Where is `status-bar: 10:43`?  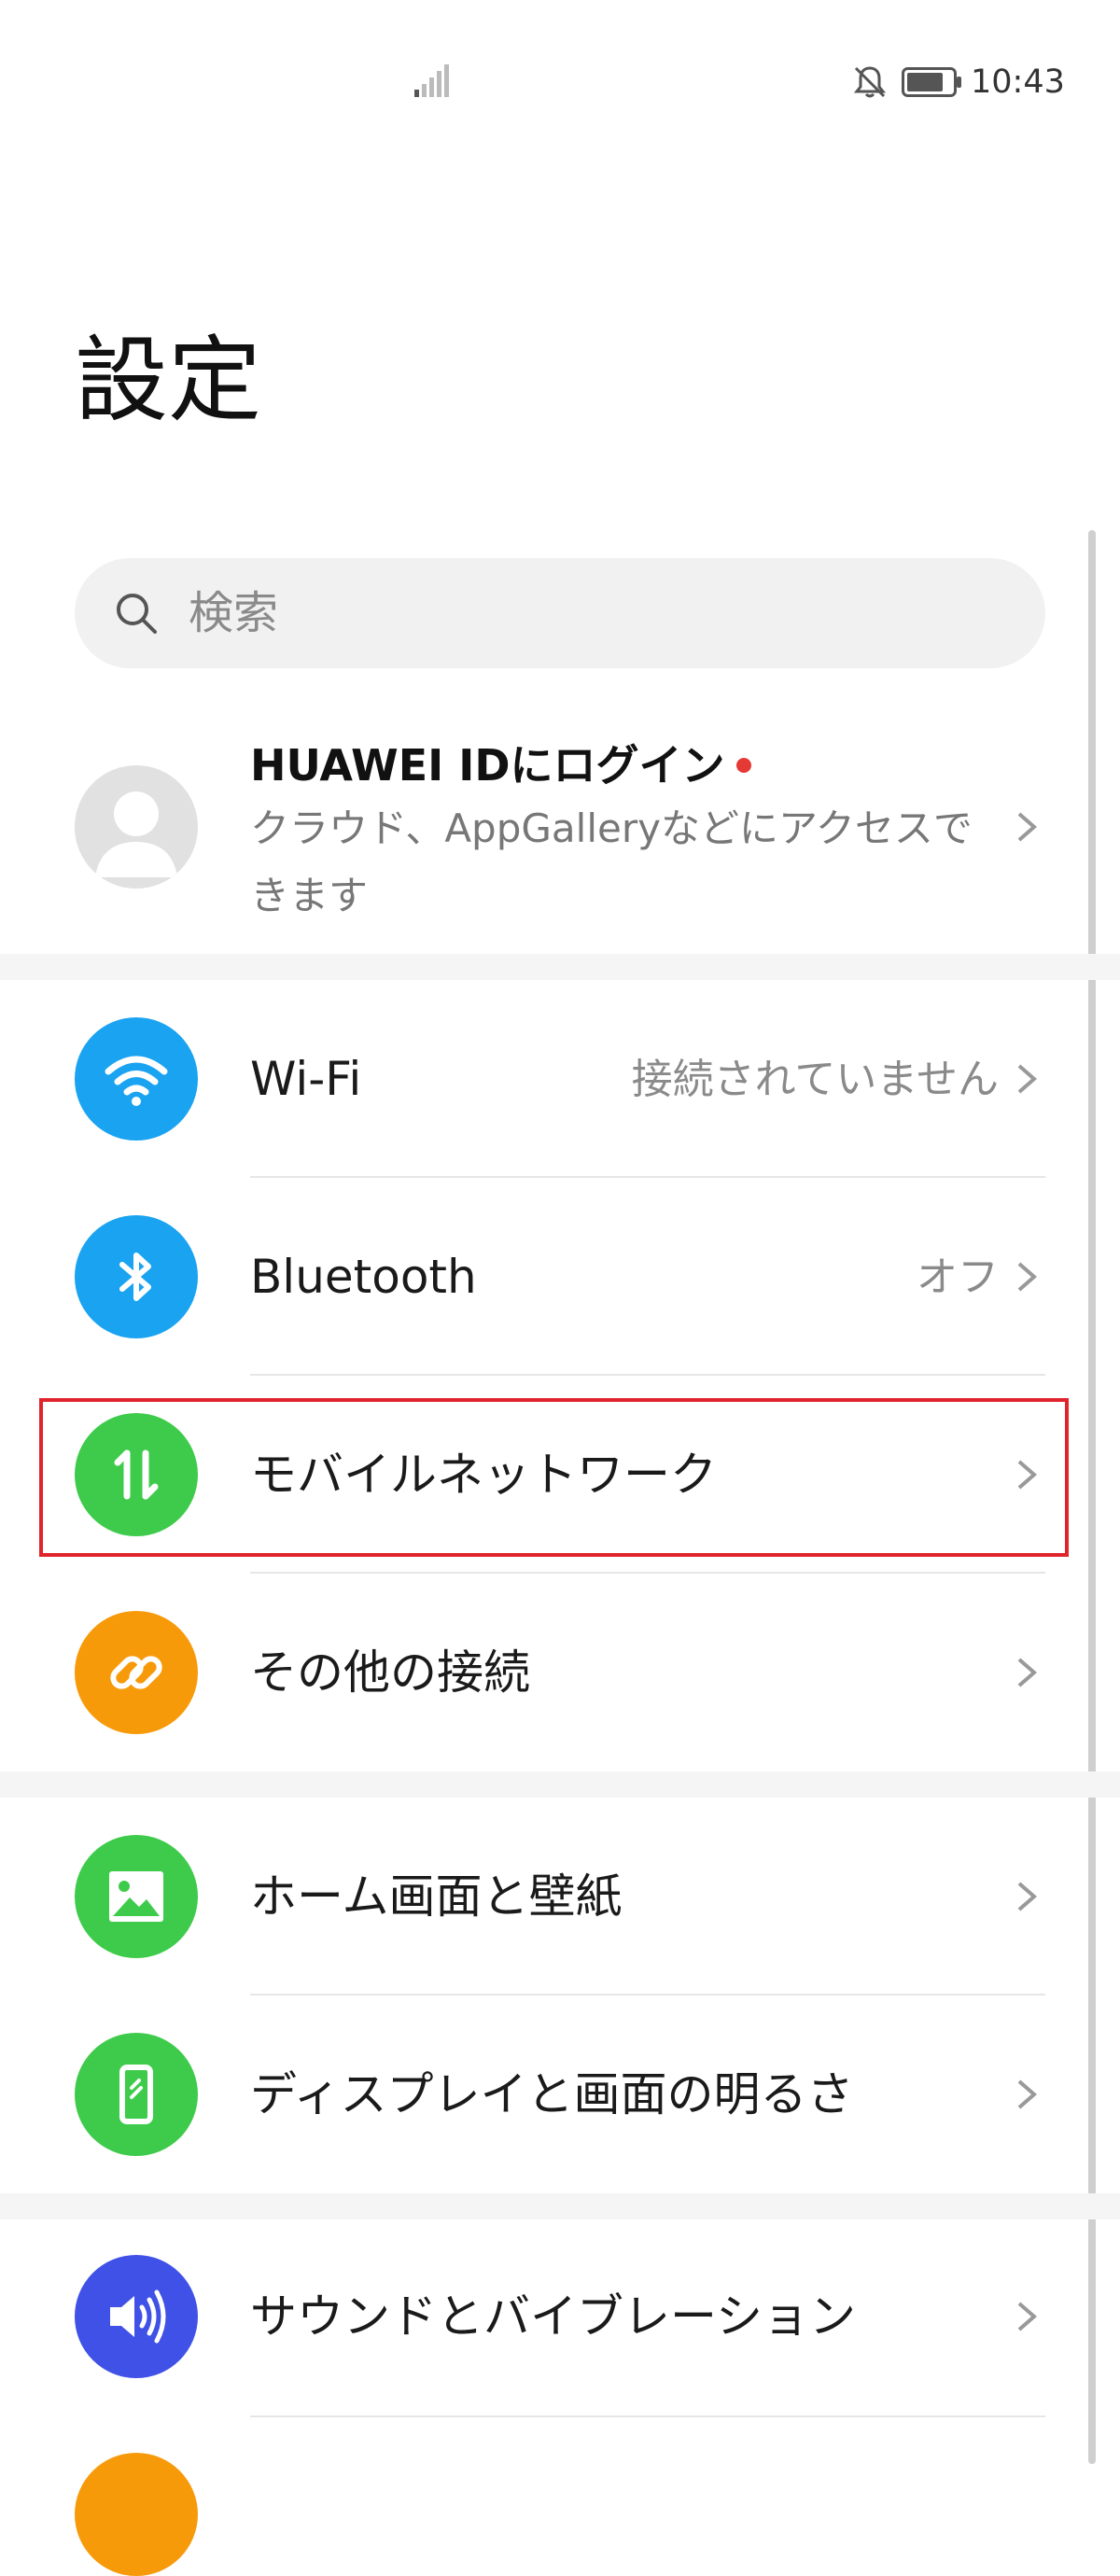
status-bar: 10:43 is located at coordinates (560, 84).